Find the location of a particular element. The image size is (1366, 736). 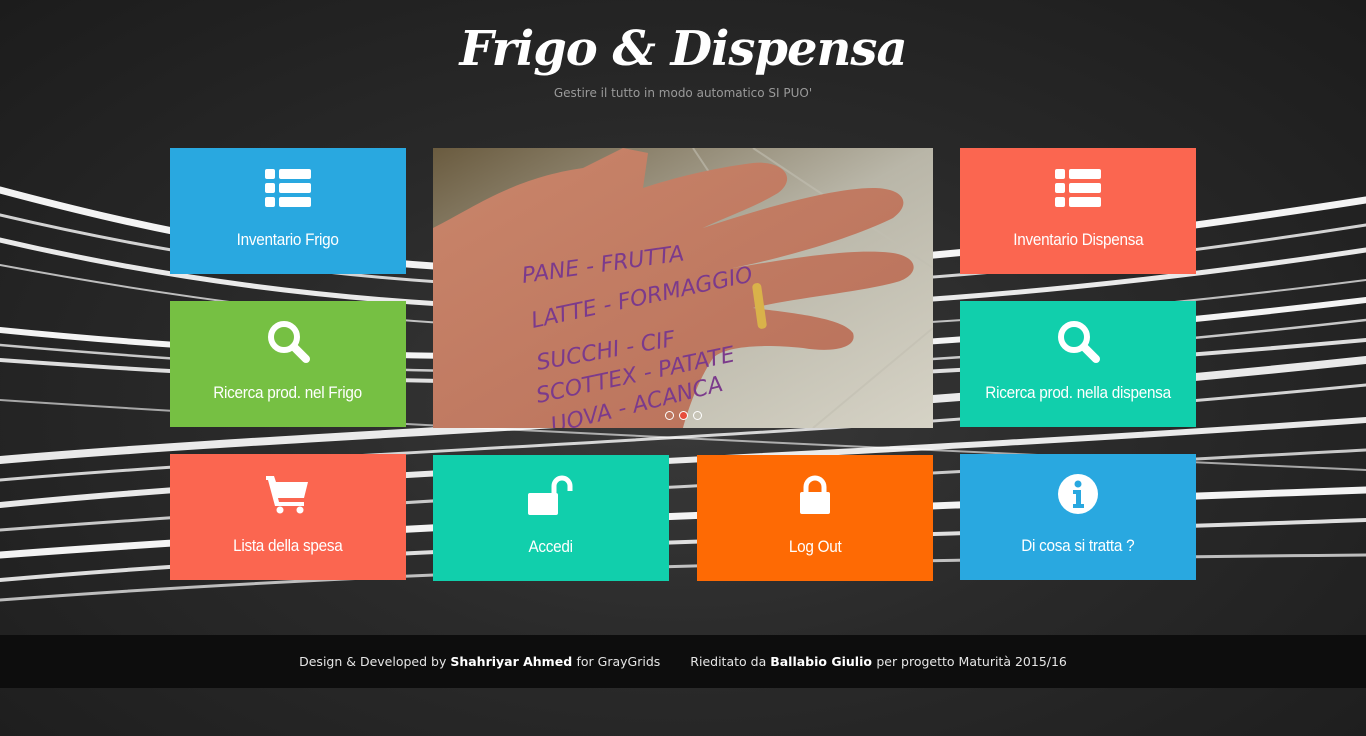

tile-label: Inventario Dispensa is located at coordinates (1078, 239).